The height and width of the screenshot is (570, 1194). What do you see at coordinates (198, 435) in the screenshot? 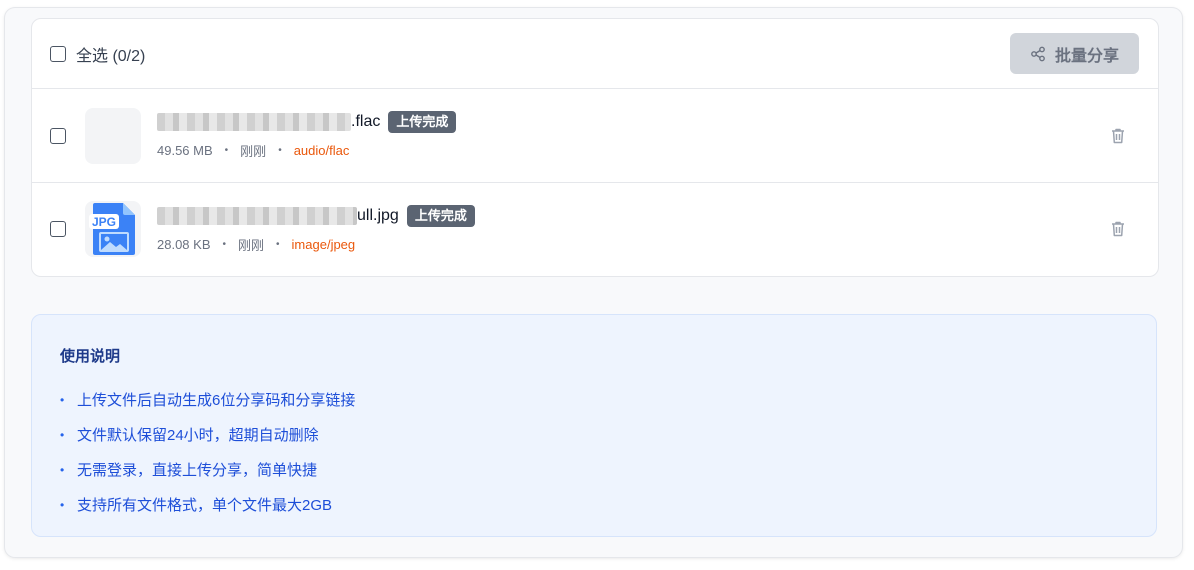
I see `help-item-text: 文件默认保留24小时，超期自动删除` at bounding box center [198, 435].